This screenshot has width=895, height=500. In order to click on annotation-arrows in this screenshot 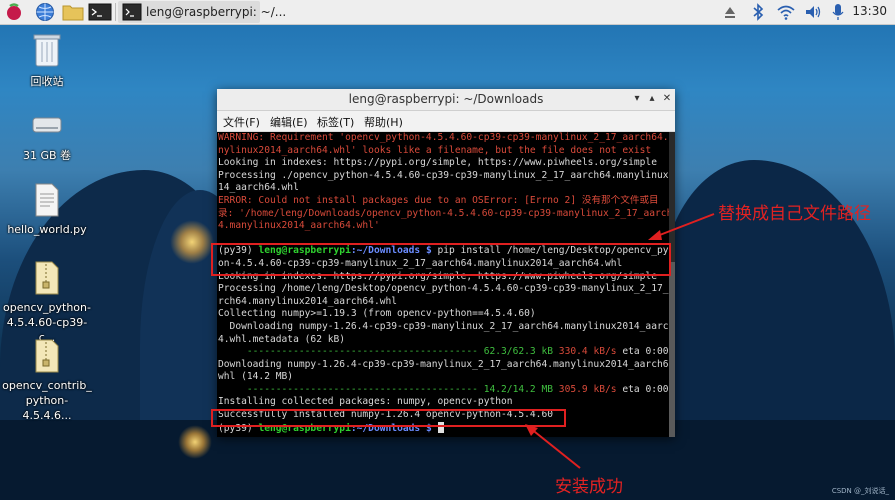, I will do `click(620, 341)`.